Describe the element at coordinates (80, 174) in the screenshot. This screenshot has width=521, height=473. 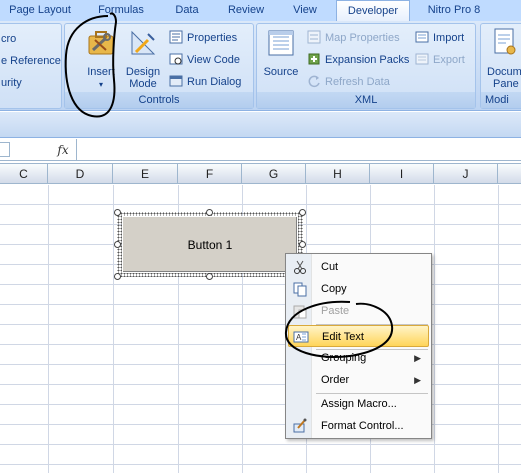
I see `column-header-d: D` at that location.